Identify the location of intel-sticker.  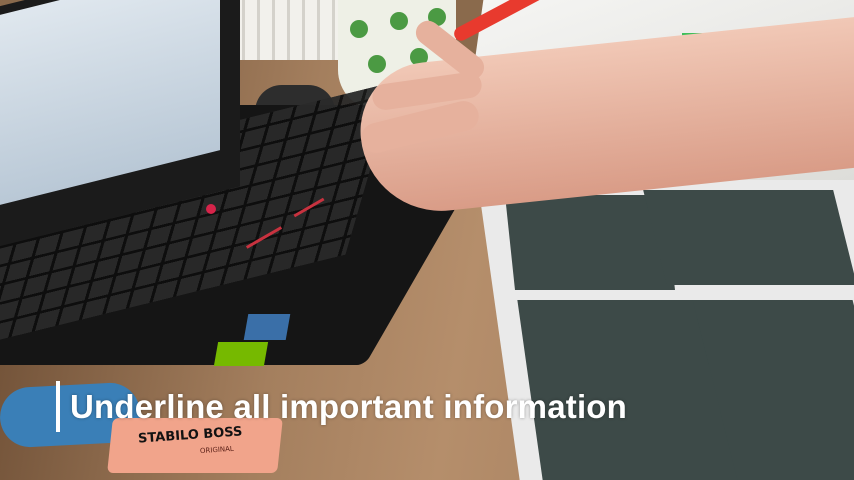
(267, 327).